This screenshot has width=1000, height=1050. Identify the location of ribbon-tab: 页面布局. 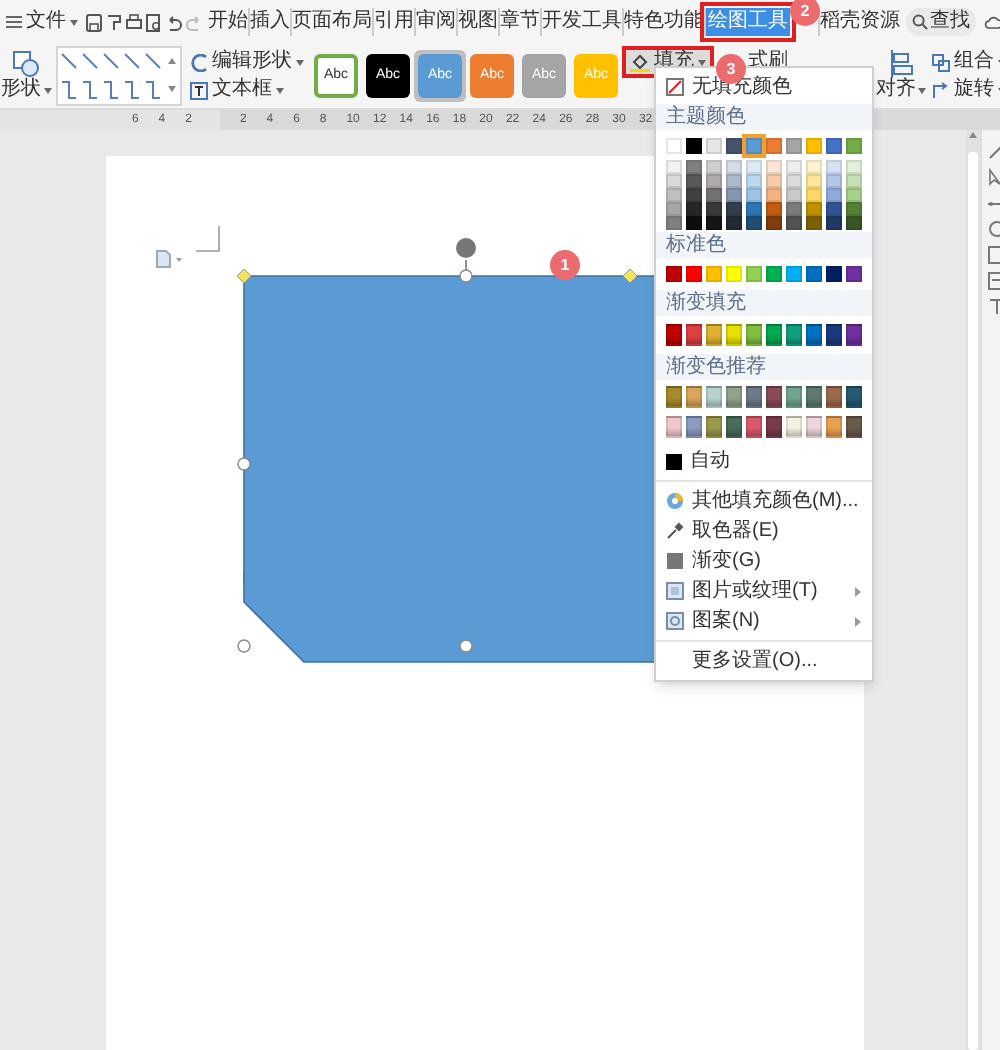
(332, 22).